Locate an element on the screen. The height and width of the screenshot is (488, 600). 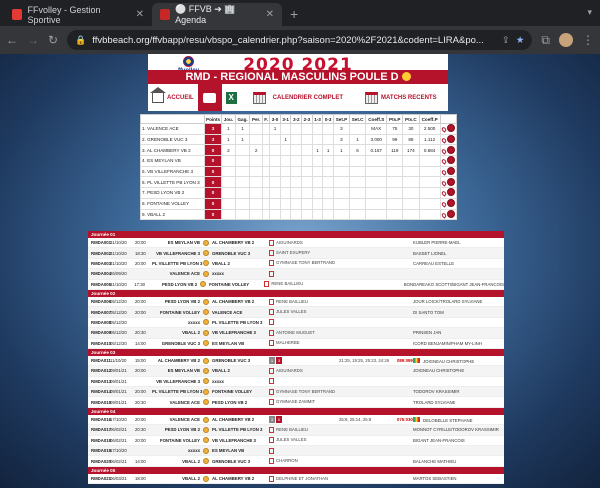
home-team: VALENCE ACE is located at coordinates (177, 402).